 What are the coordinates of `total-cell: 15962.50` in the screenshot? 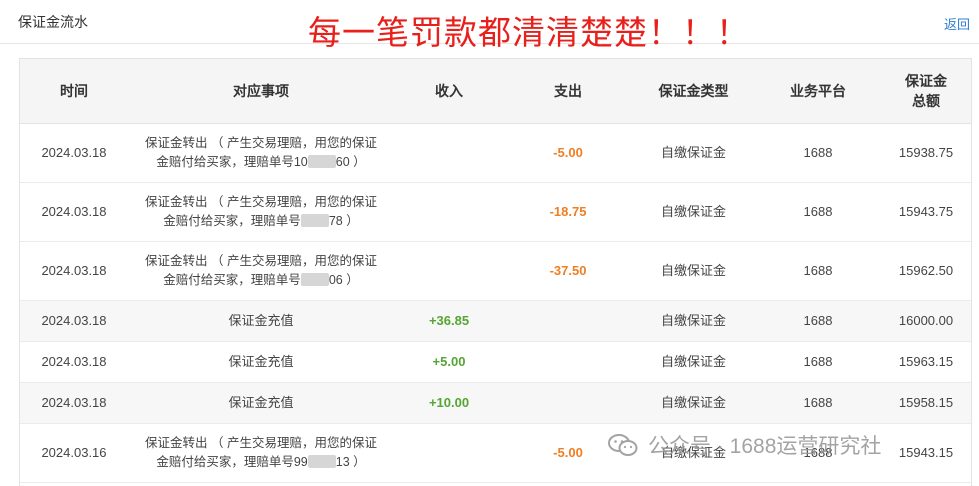 It's located at (926, 271).